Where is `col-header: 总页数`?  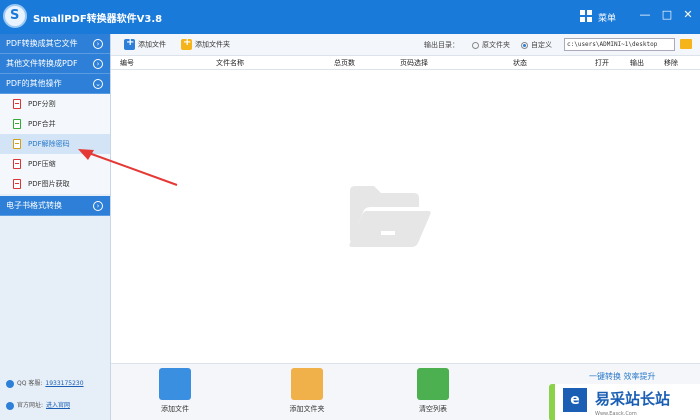 col-header: 总页数 is located at coordinates (344, 63).